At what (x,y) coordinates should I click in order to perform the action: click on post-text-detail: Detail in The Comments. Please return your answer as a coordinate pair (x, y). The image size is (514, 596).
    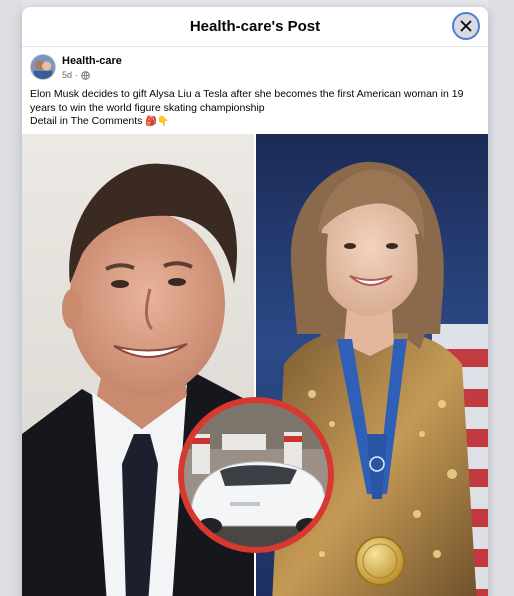
    Looking at the image, I should click on (86, 121).